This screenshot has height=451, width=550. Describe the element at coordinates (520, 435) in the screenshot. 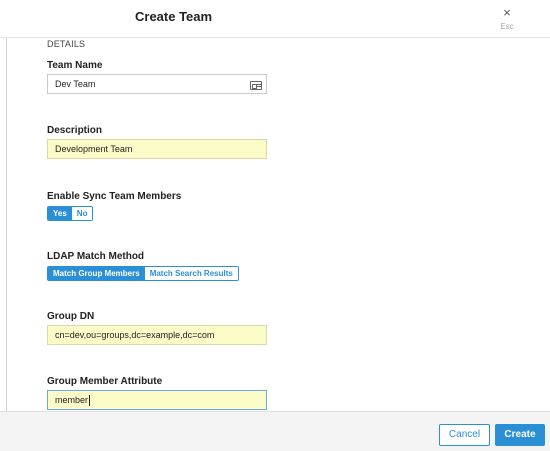

I see `create-button: Create` at that location.